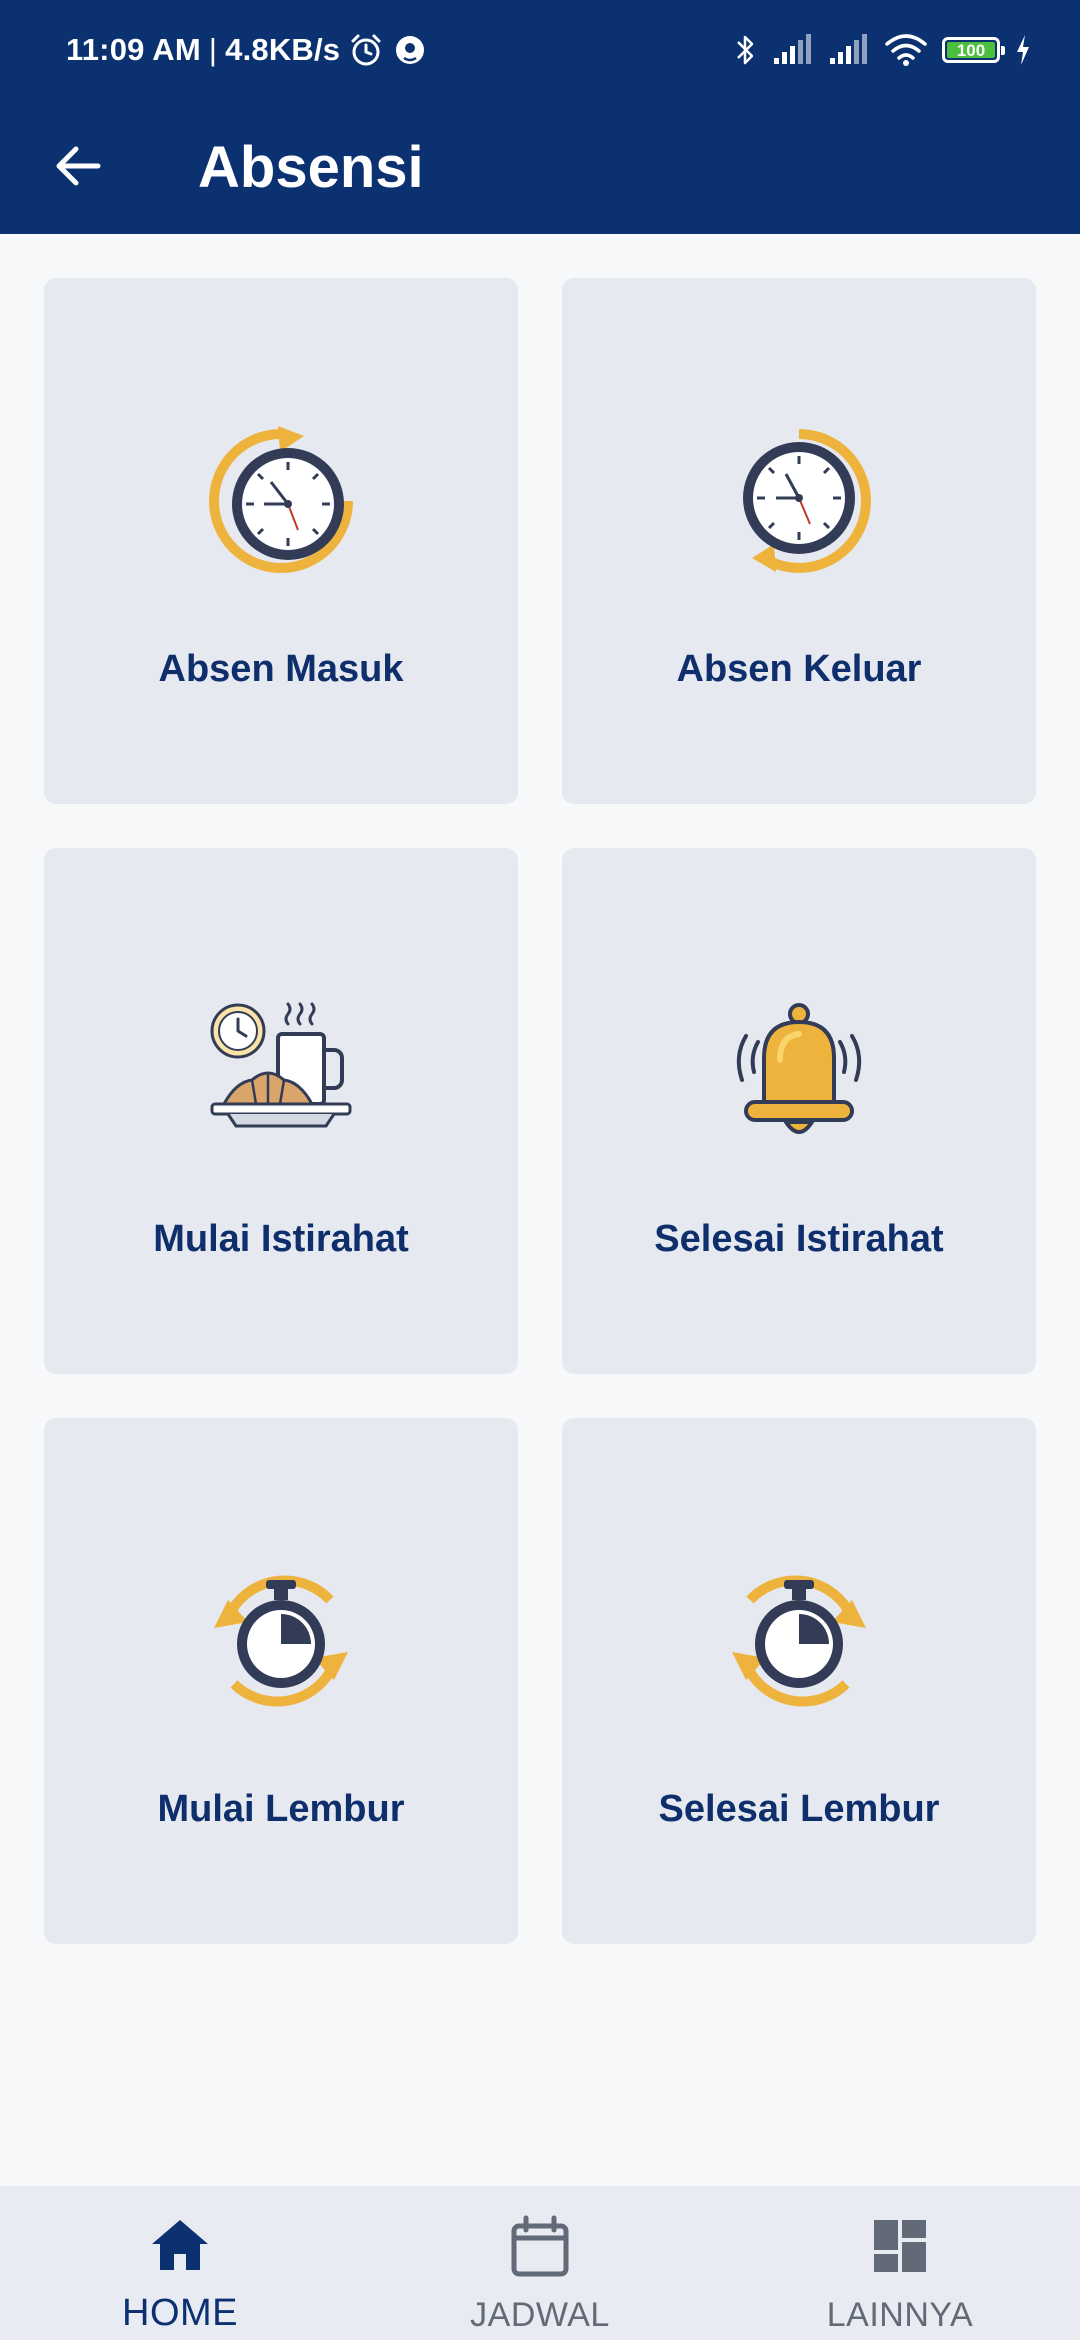 The height and width of the screenshot is (2340, 1080). I want to click on mulai-lembur-card: Mulai Lembur, so click(281, 1681).